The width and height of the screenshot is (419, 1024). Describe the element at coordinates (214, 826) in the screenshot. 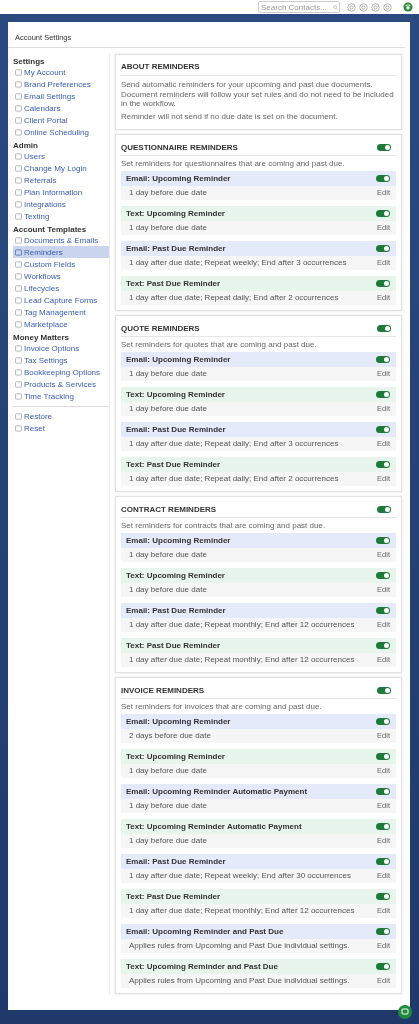

I see `reminder-title: Text: Upcoming Reminder Automatic Payment` at that location.